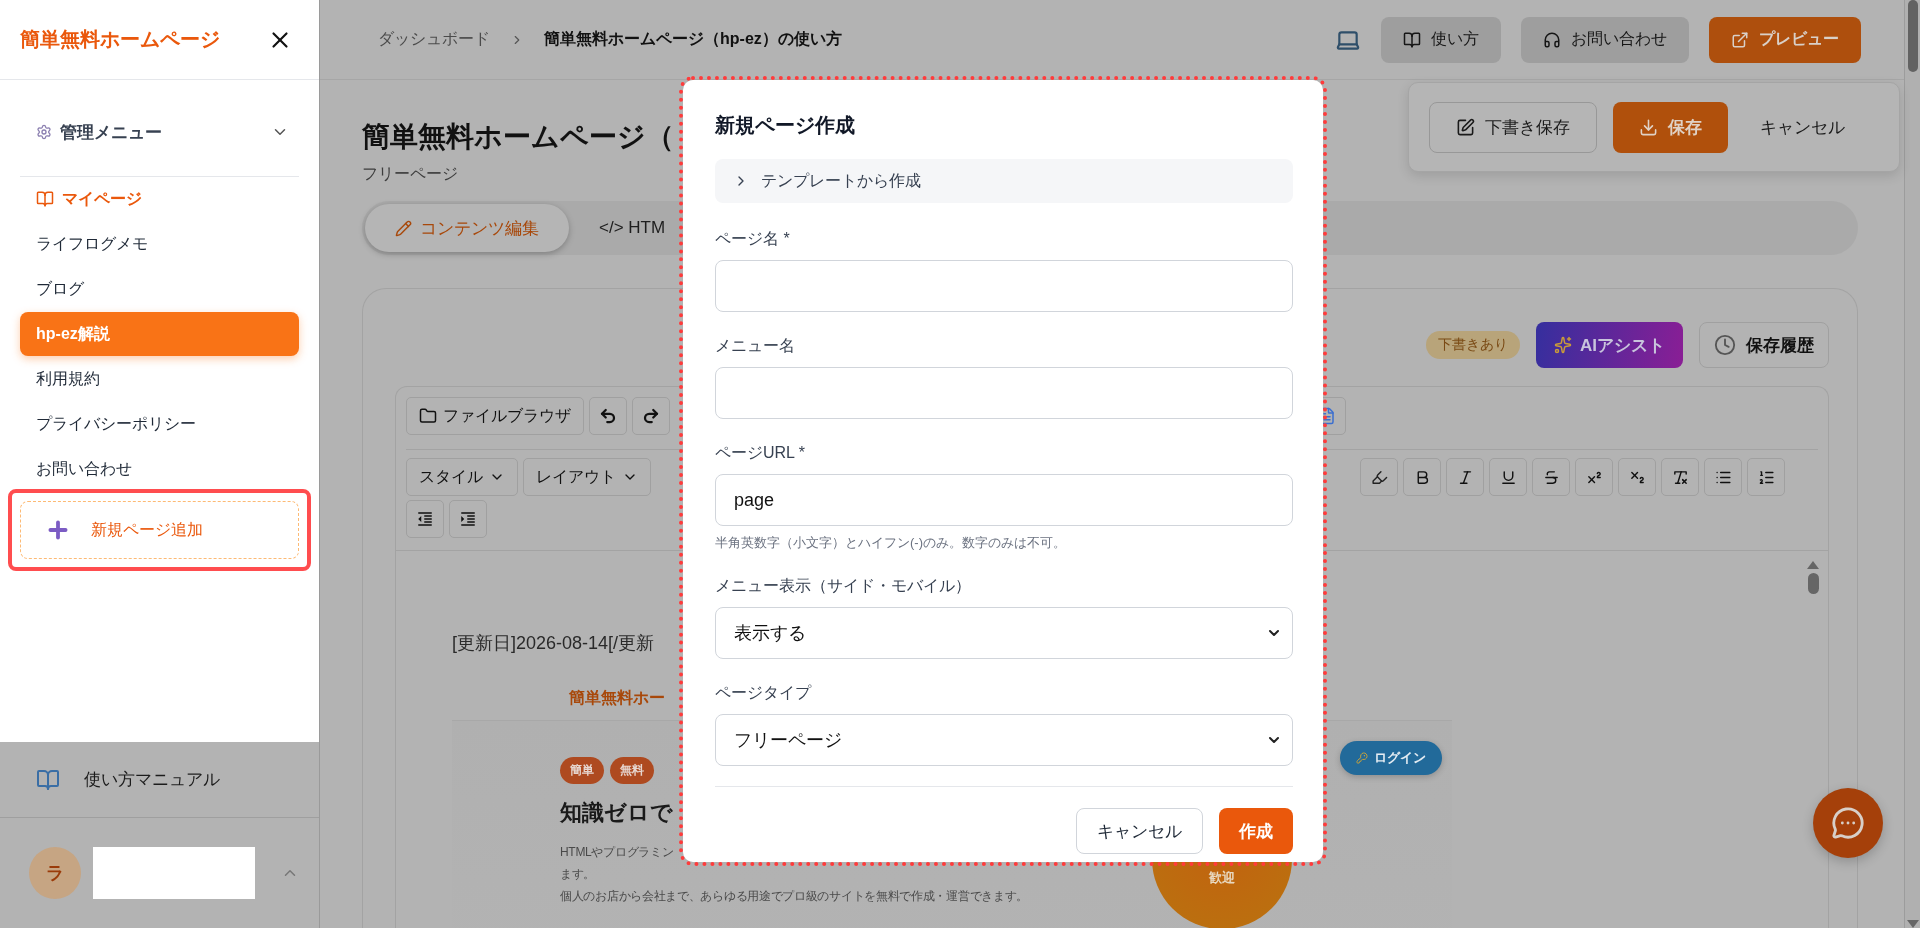 Image resolution: width=1920 pixels, height=928 pixels. What do you see at coordinates (1004, 500) in the screenshot?
I see `input-field: page` at bounding box center [1004, 500].